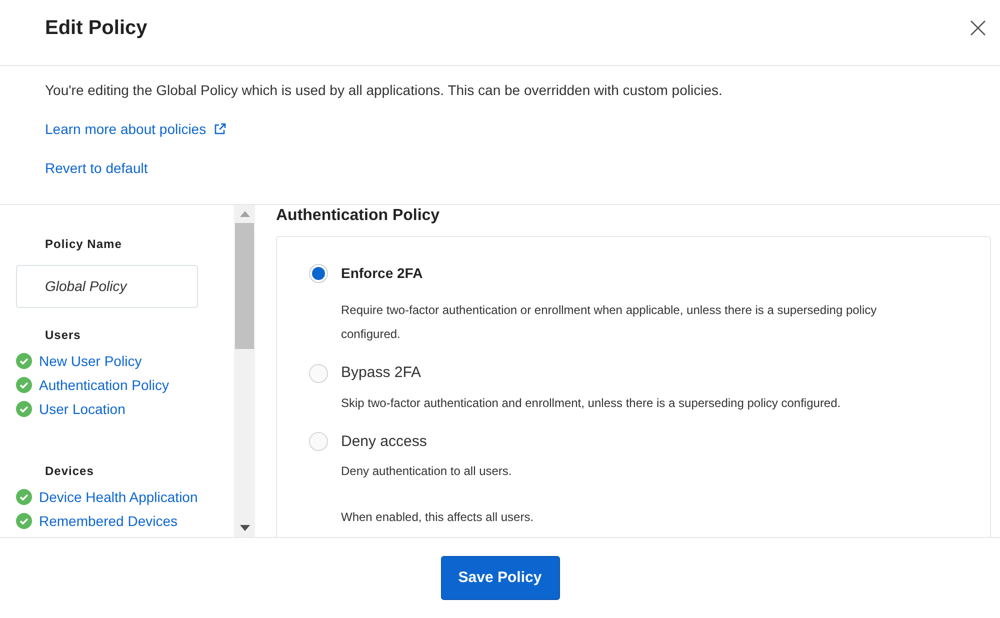  Describe the element at coordinates (245, 528) in the screenshot. I see `scroll-down-arrow-icon` at that location.